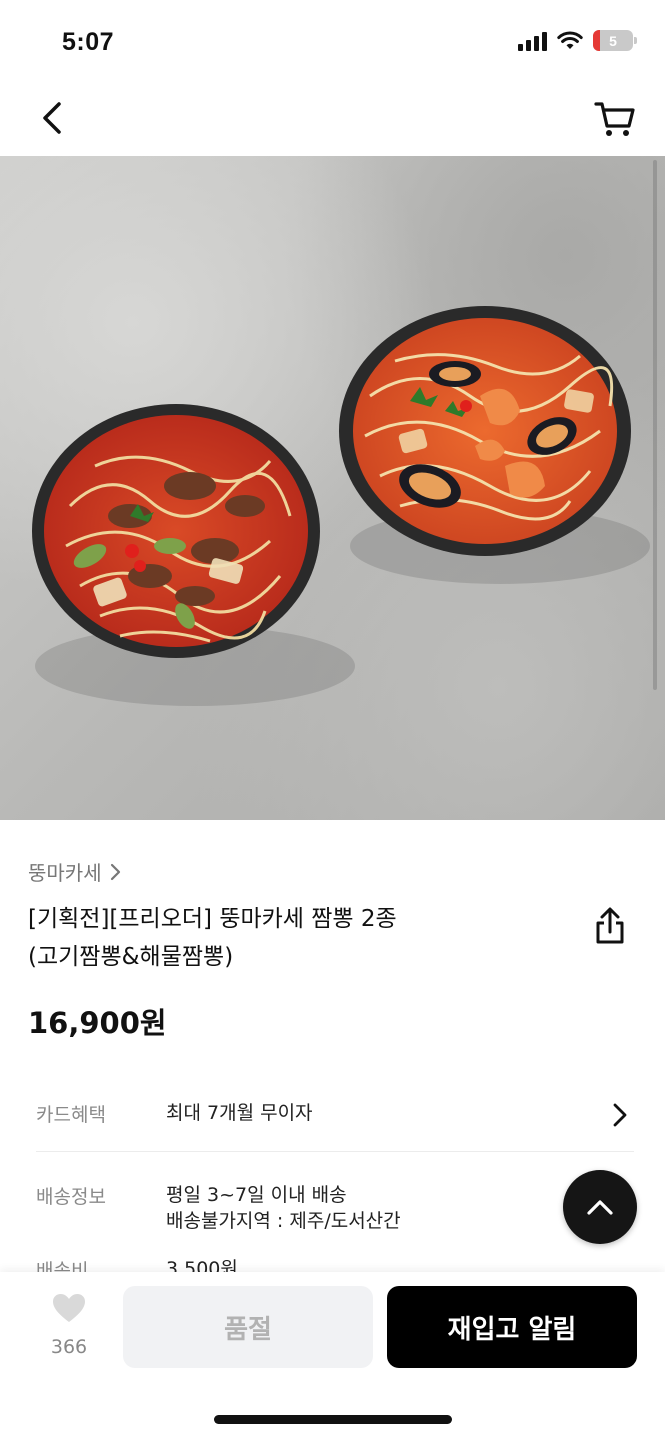  I want to click on nav-bar, so click(332, 118).